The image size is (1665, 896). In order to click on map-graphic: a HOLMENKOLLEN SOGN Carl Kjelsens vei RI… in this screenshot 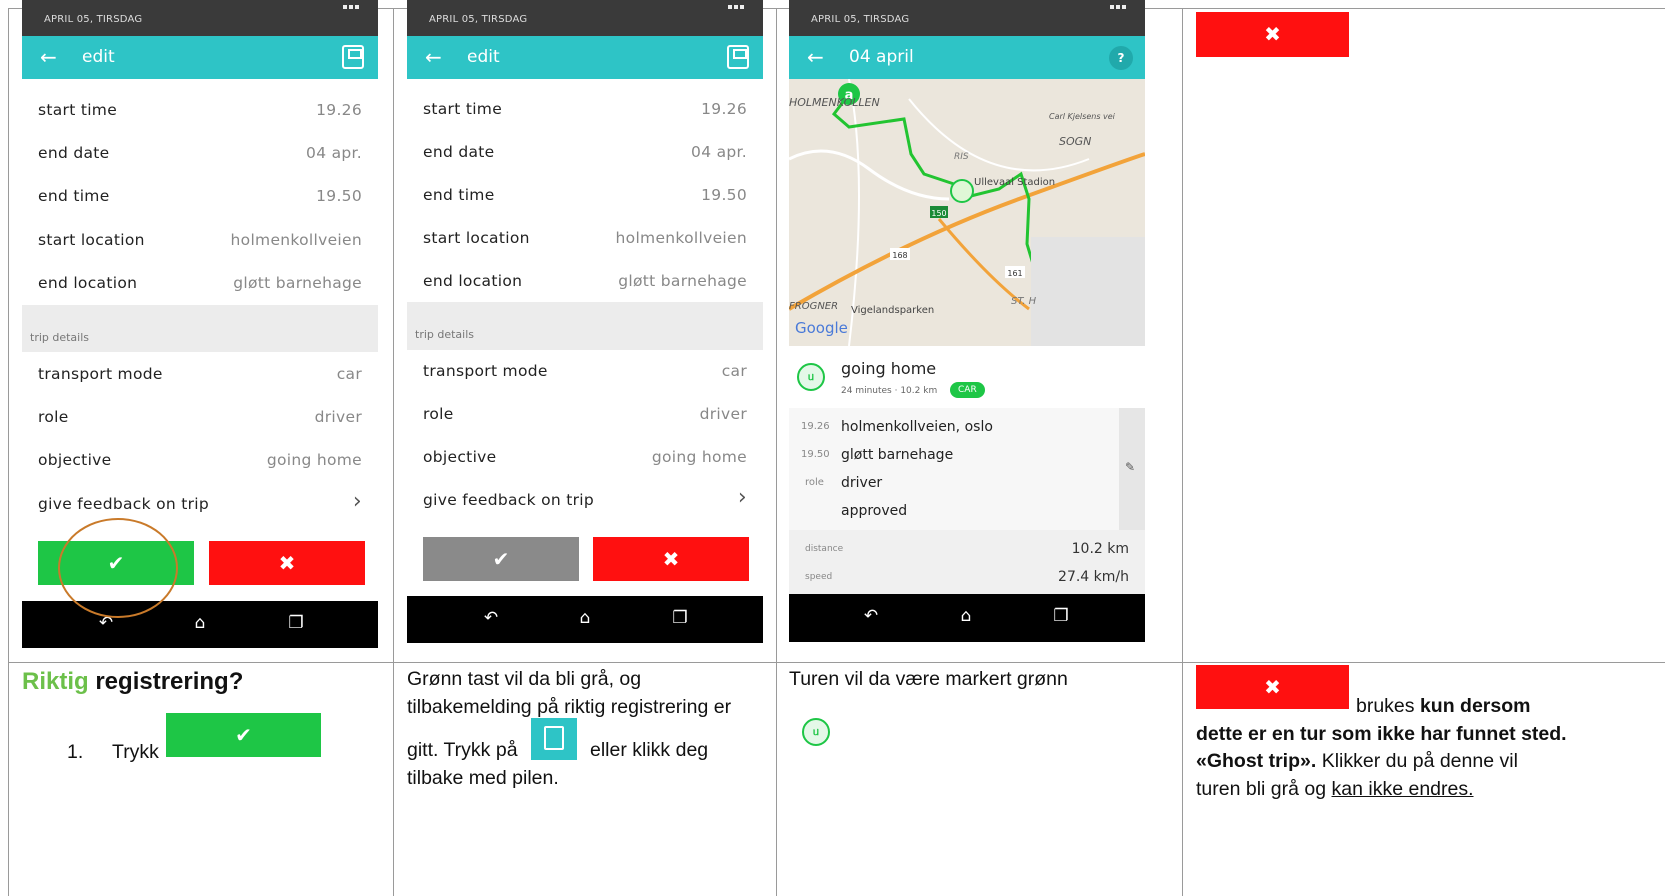, I will do `click(967, 212)`.